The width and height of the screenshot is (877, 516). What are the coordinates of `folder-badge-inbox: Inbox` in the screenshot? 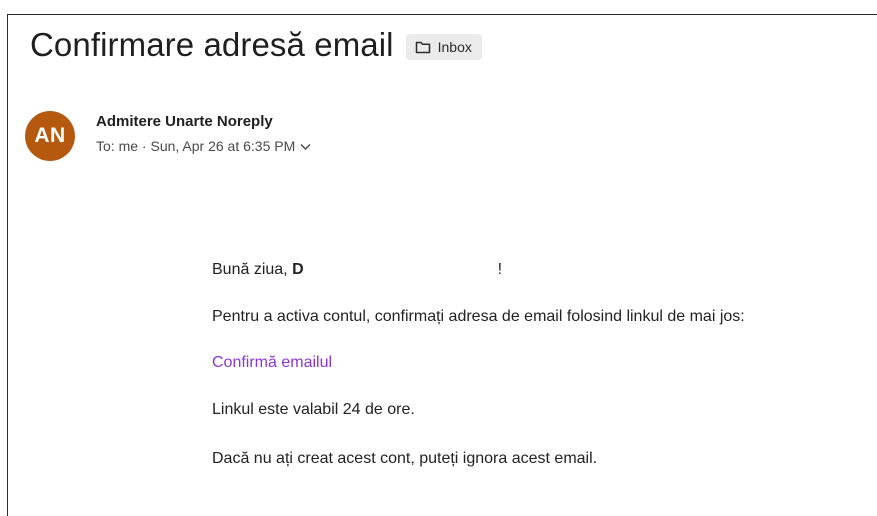 It's located at (443, 47).